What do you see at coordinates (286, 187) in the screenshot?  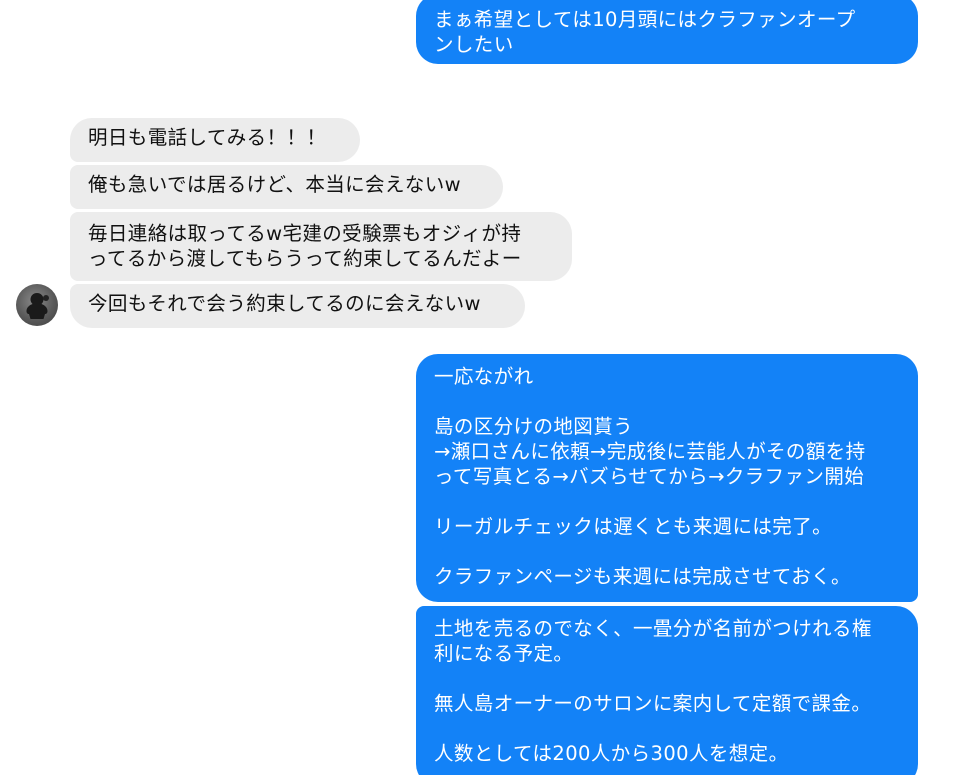 I see `incoming-message: 俺も急いでは居るけど、本当に会えないw` at bounding box center [286, 187].